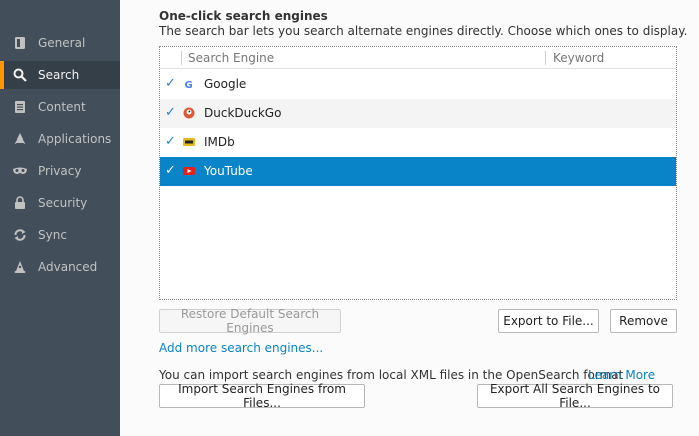  I want to click on table-header: Search Engine Keyword, so click(418, 58).